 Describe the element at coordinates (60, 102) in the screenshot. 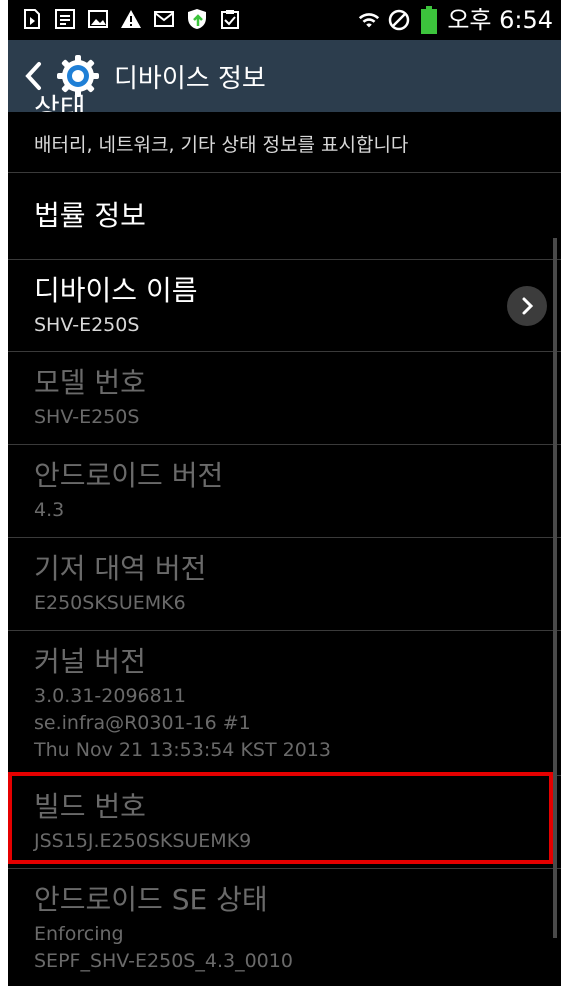

I see `list-item-title: 상태` at that location.